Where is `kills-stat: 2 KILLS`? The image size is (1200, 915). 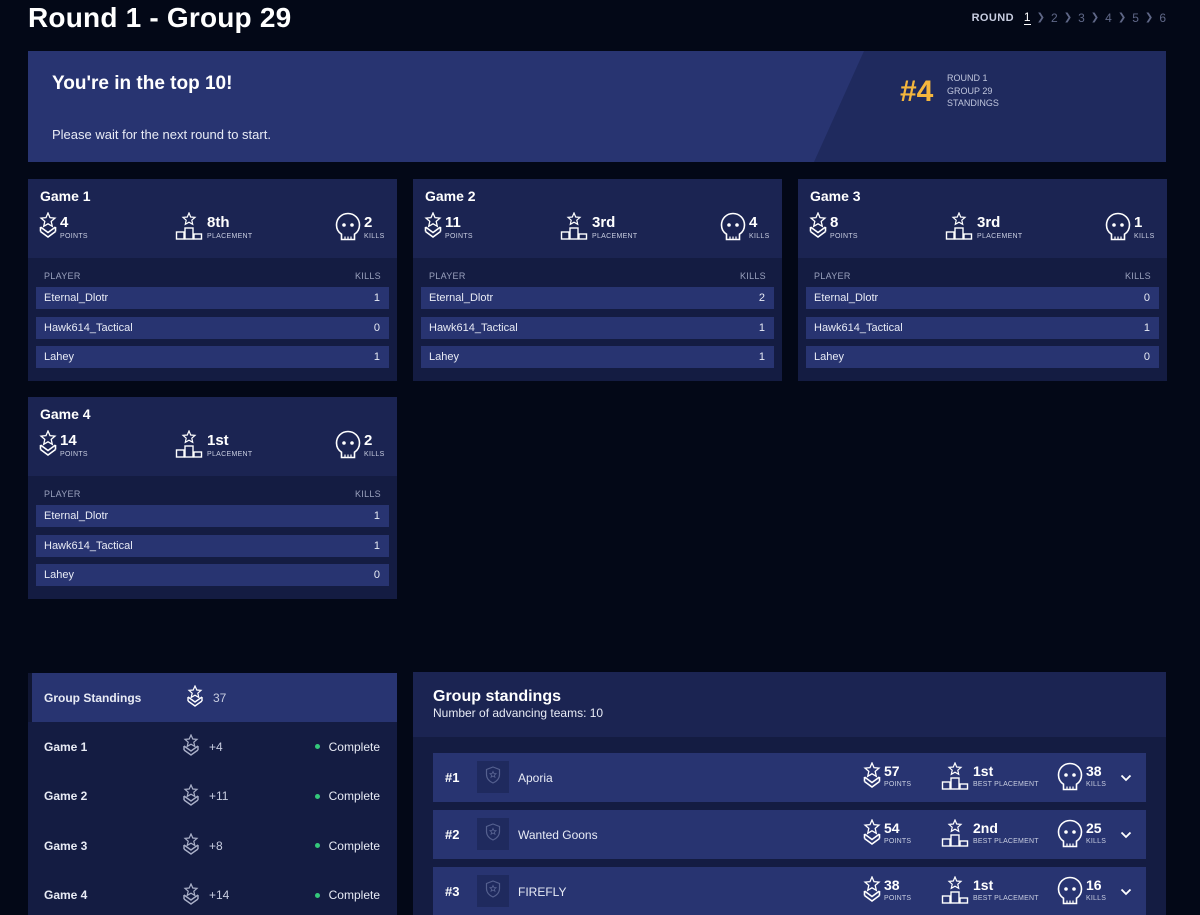 kills-stat: 2 KILLS is located at coordinates (360, 227).